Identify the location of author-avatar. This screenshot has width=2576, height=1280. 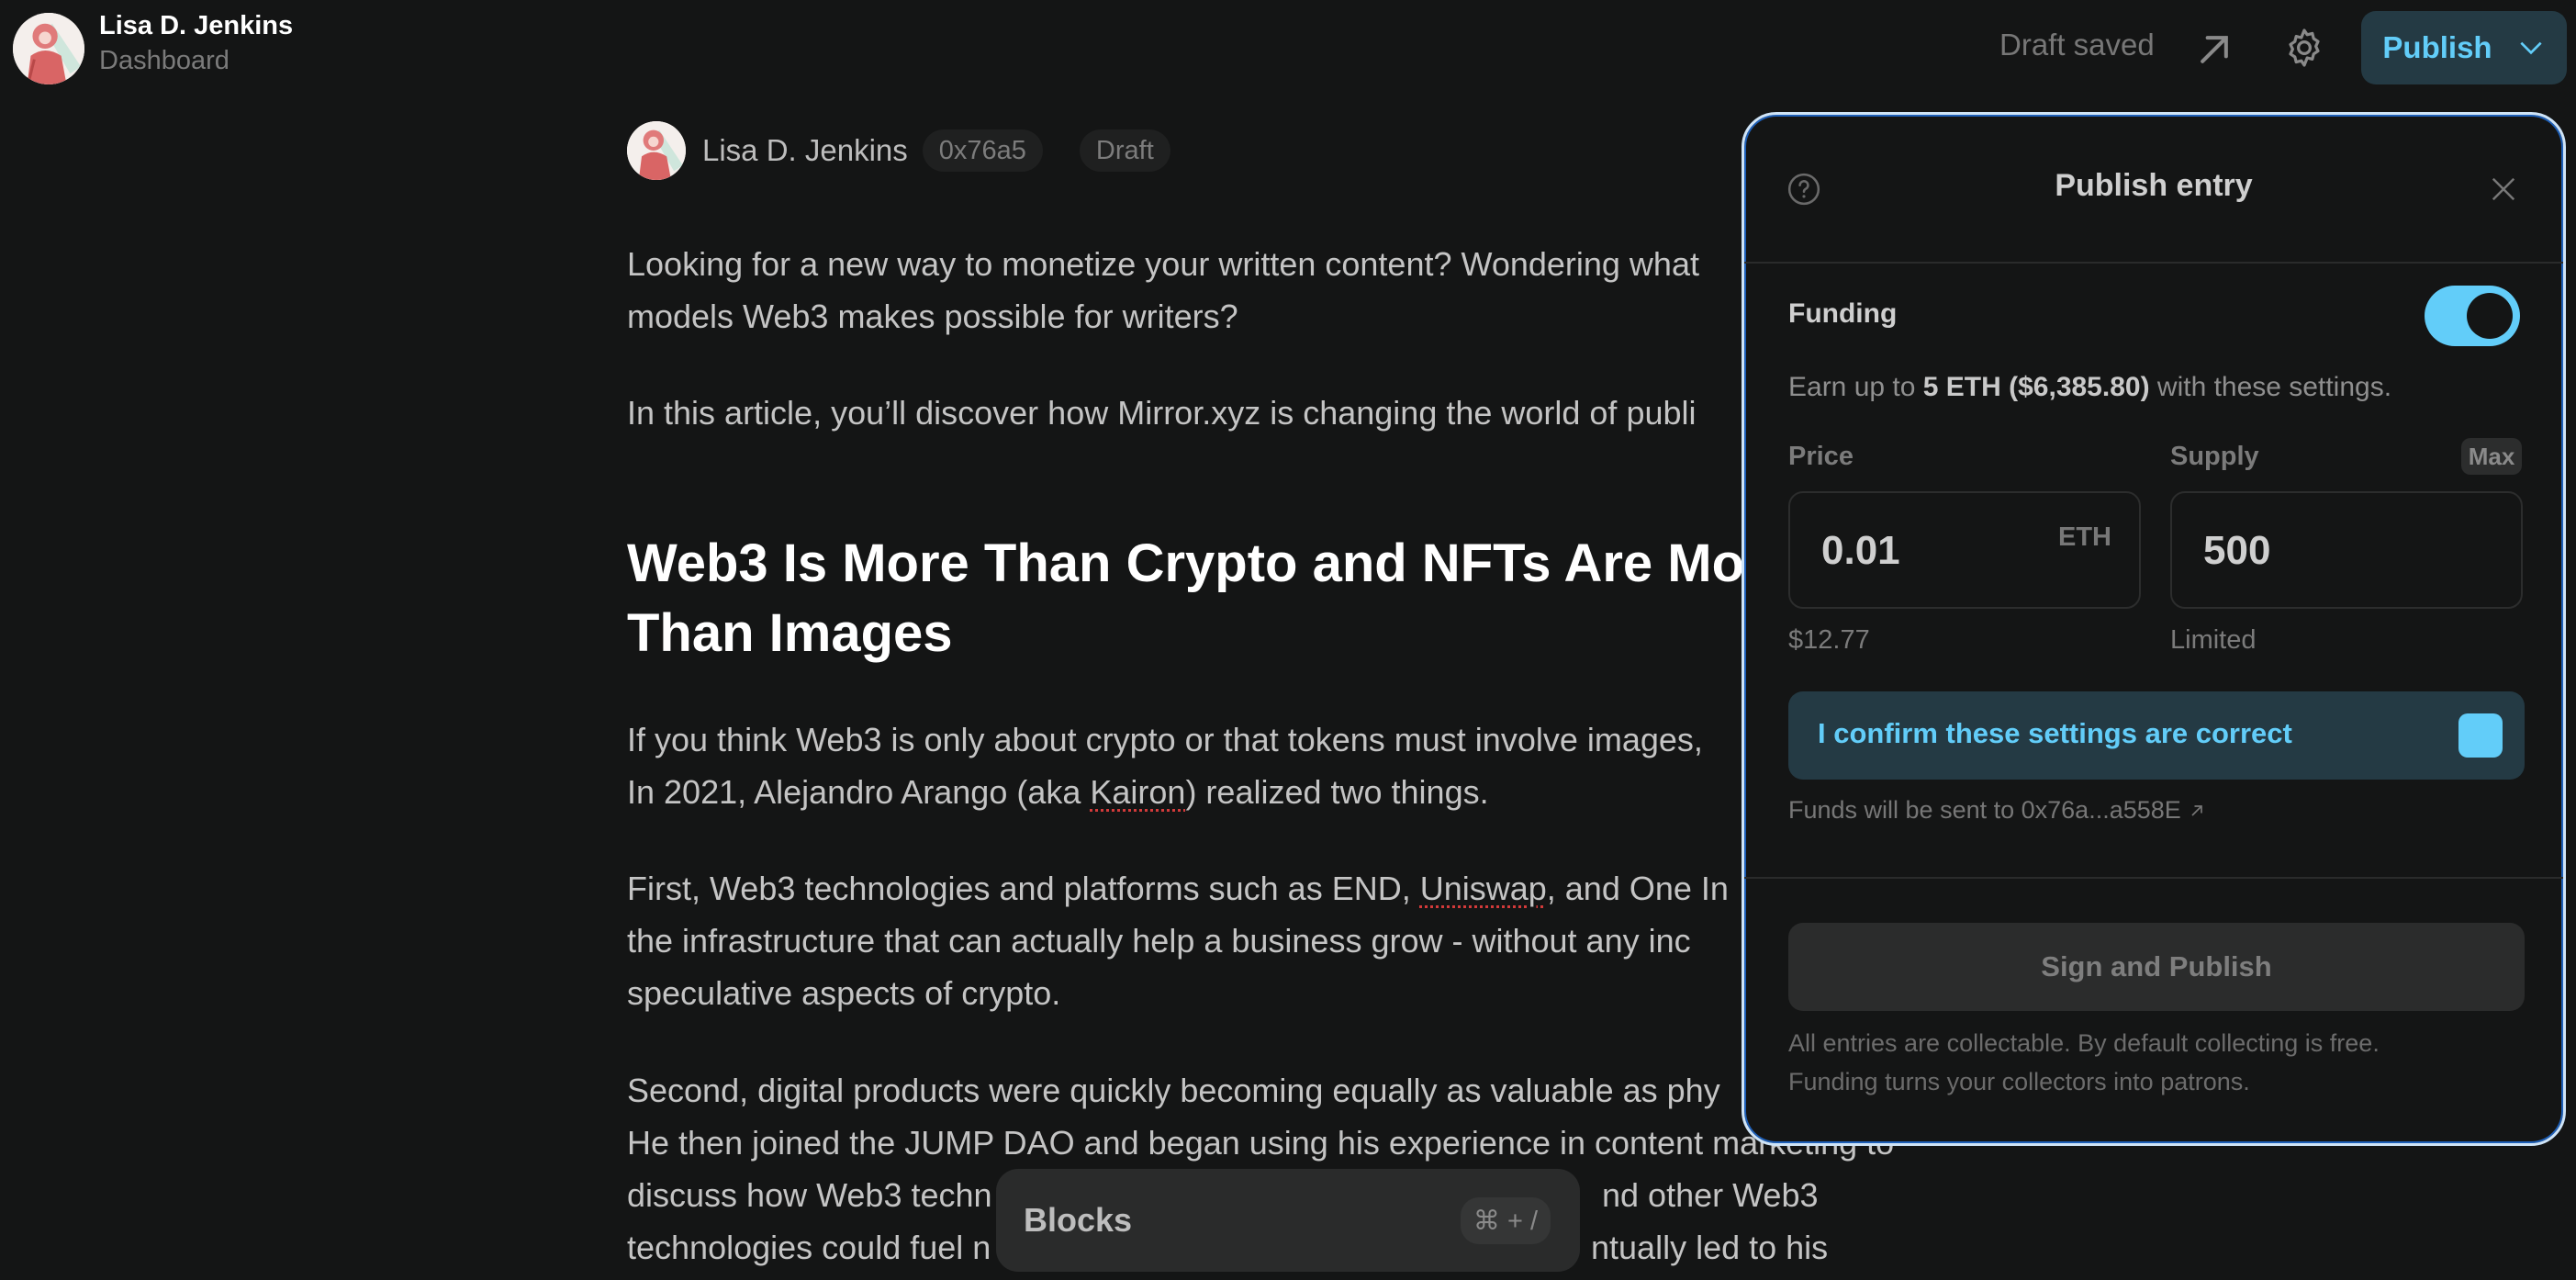
(656, 150).